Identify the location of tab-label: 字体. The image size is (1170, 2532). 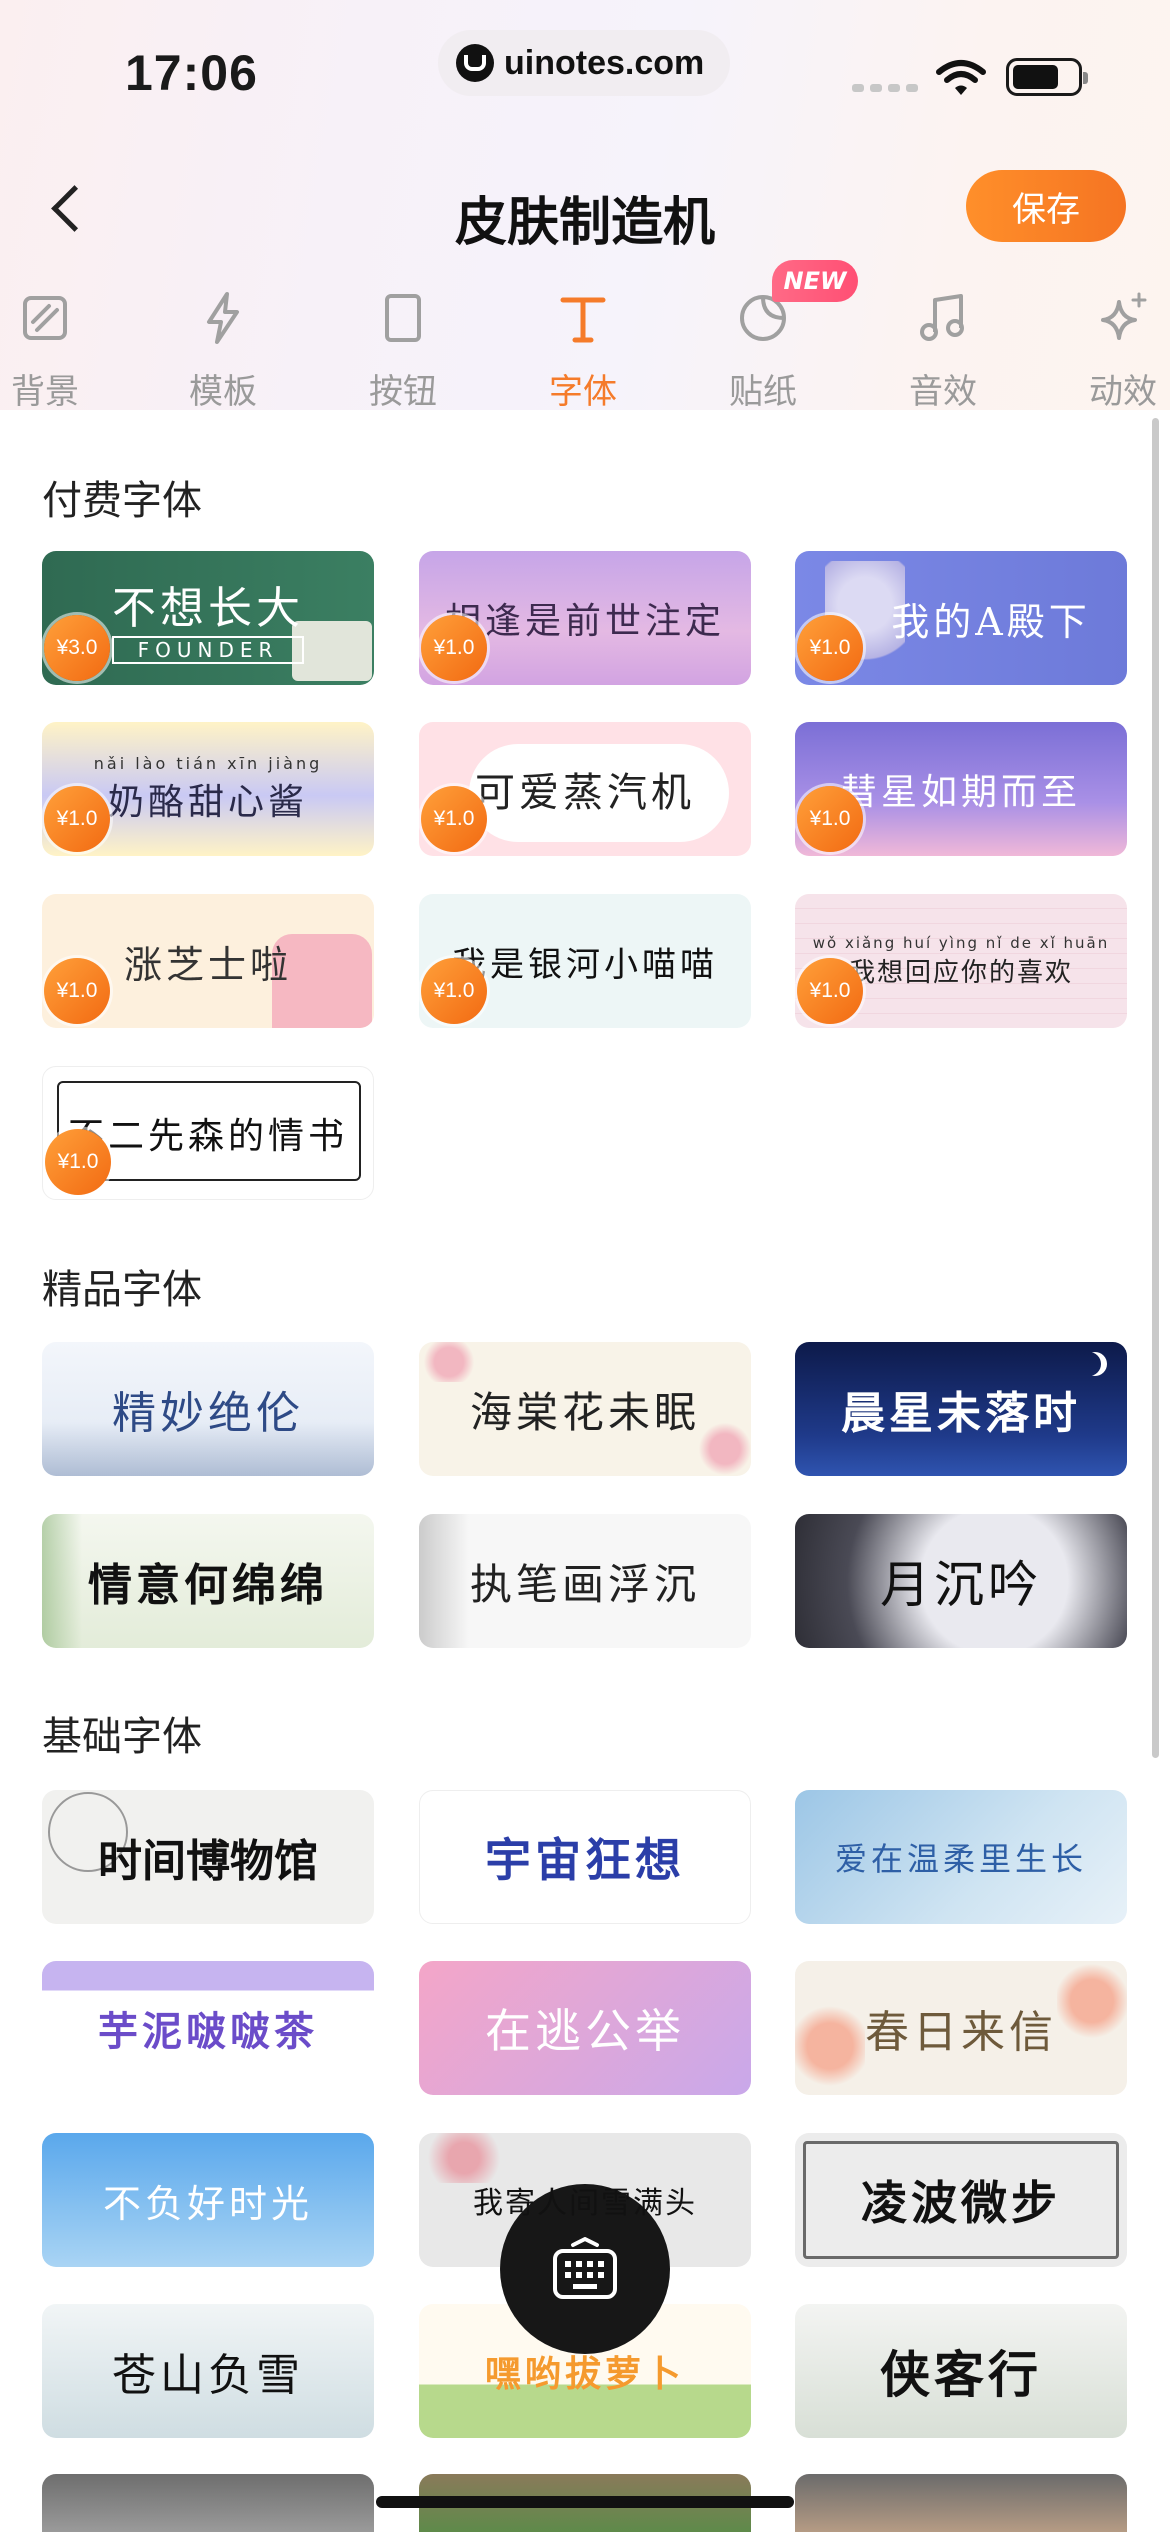
(583, 392).